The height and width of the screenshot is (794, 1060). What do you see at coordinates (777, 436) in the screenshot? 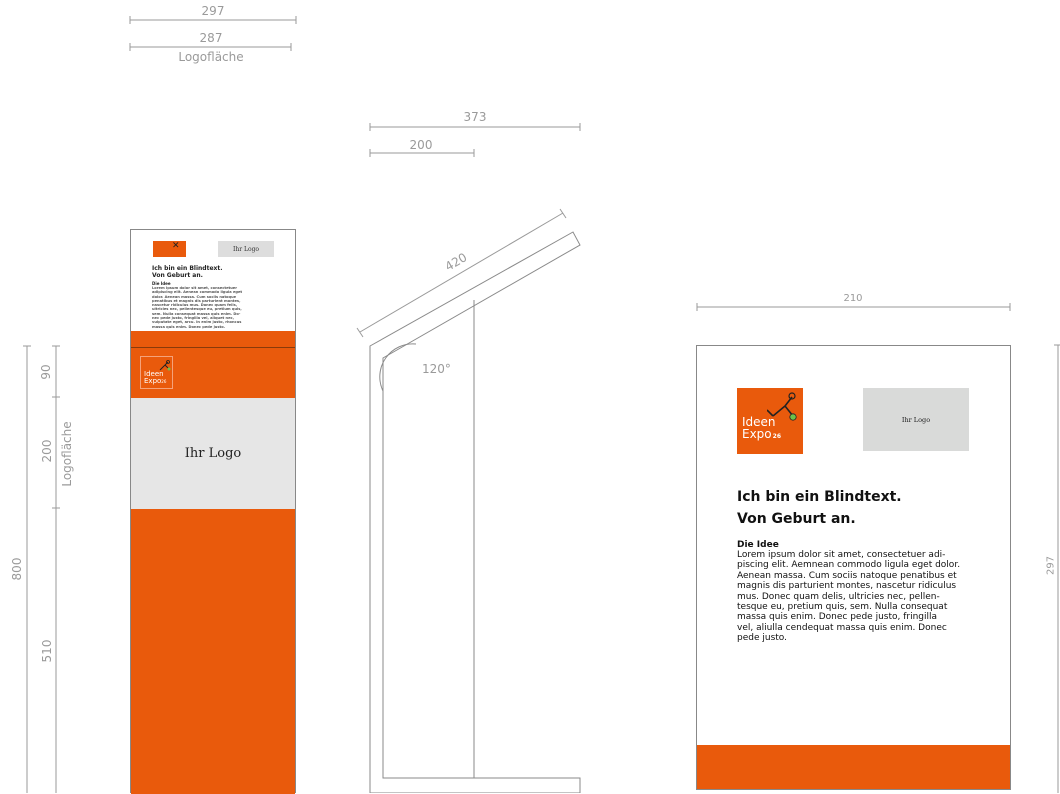
I see `panel-logo-suffix: 26` at bounding box center [777, 436].